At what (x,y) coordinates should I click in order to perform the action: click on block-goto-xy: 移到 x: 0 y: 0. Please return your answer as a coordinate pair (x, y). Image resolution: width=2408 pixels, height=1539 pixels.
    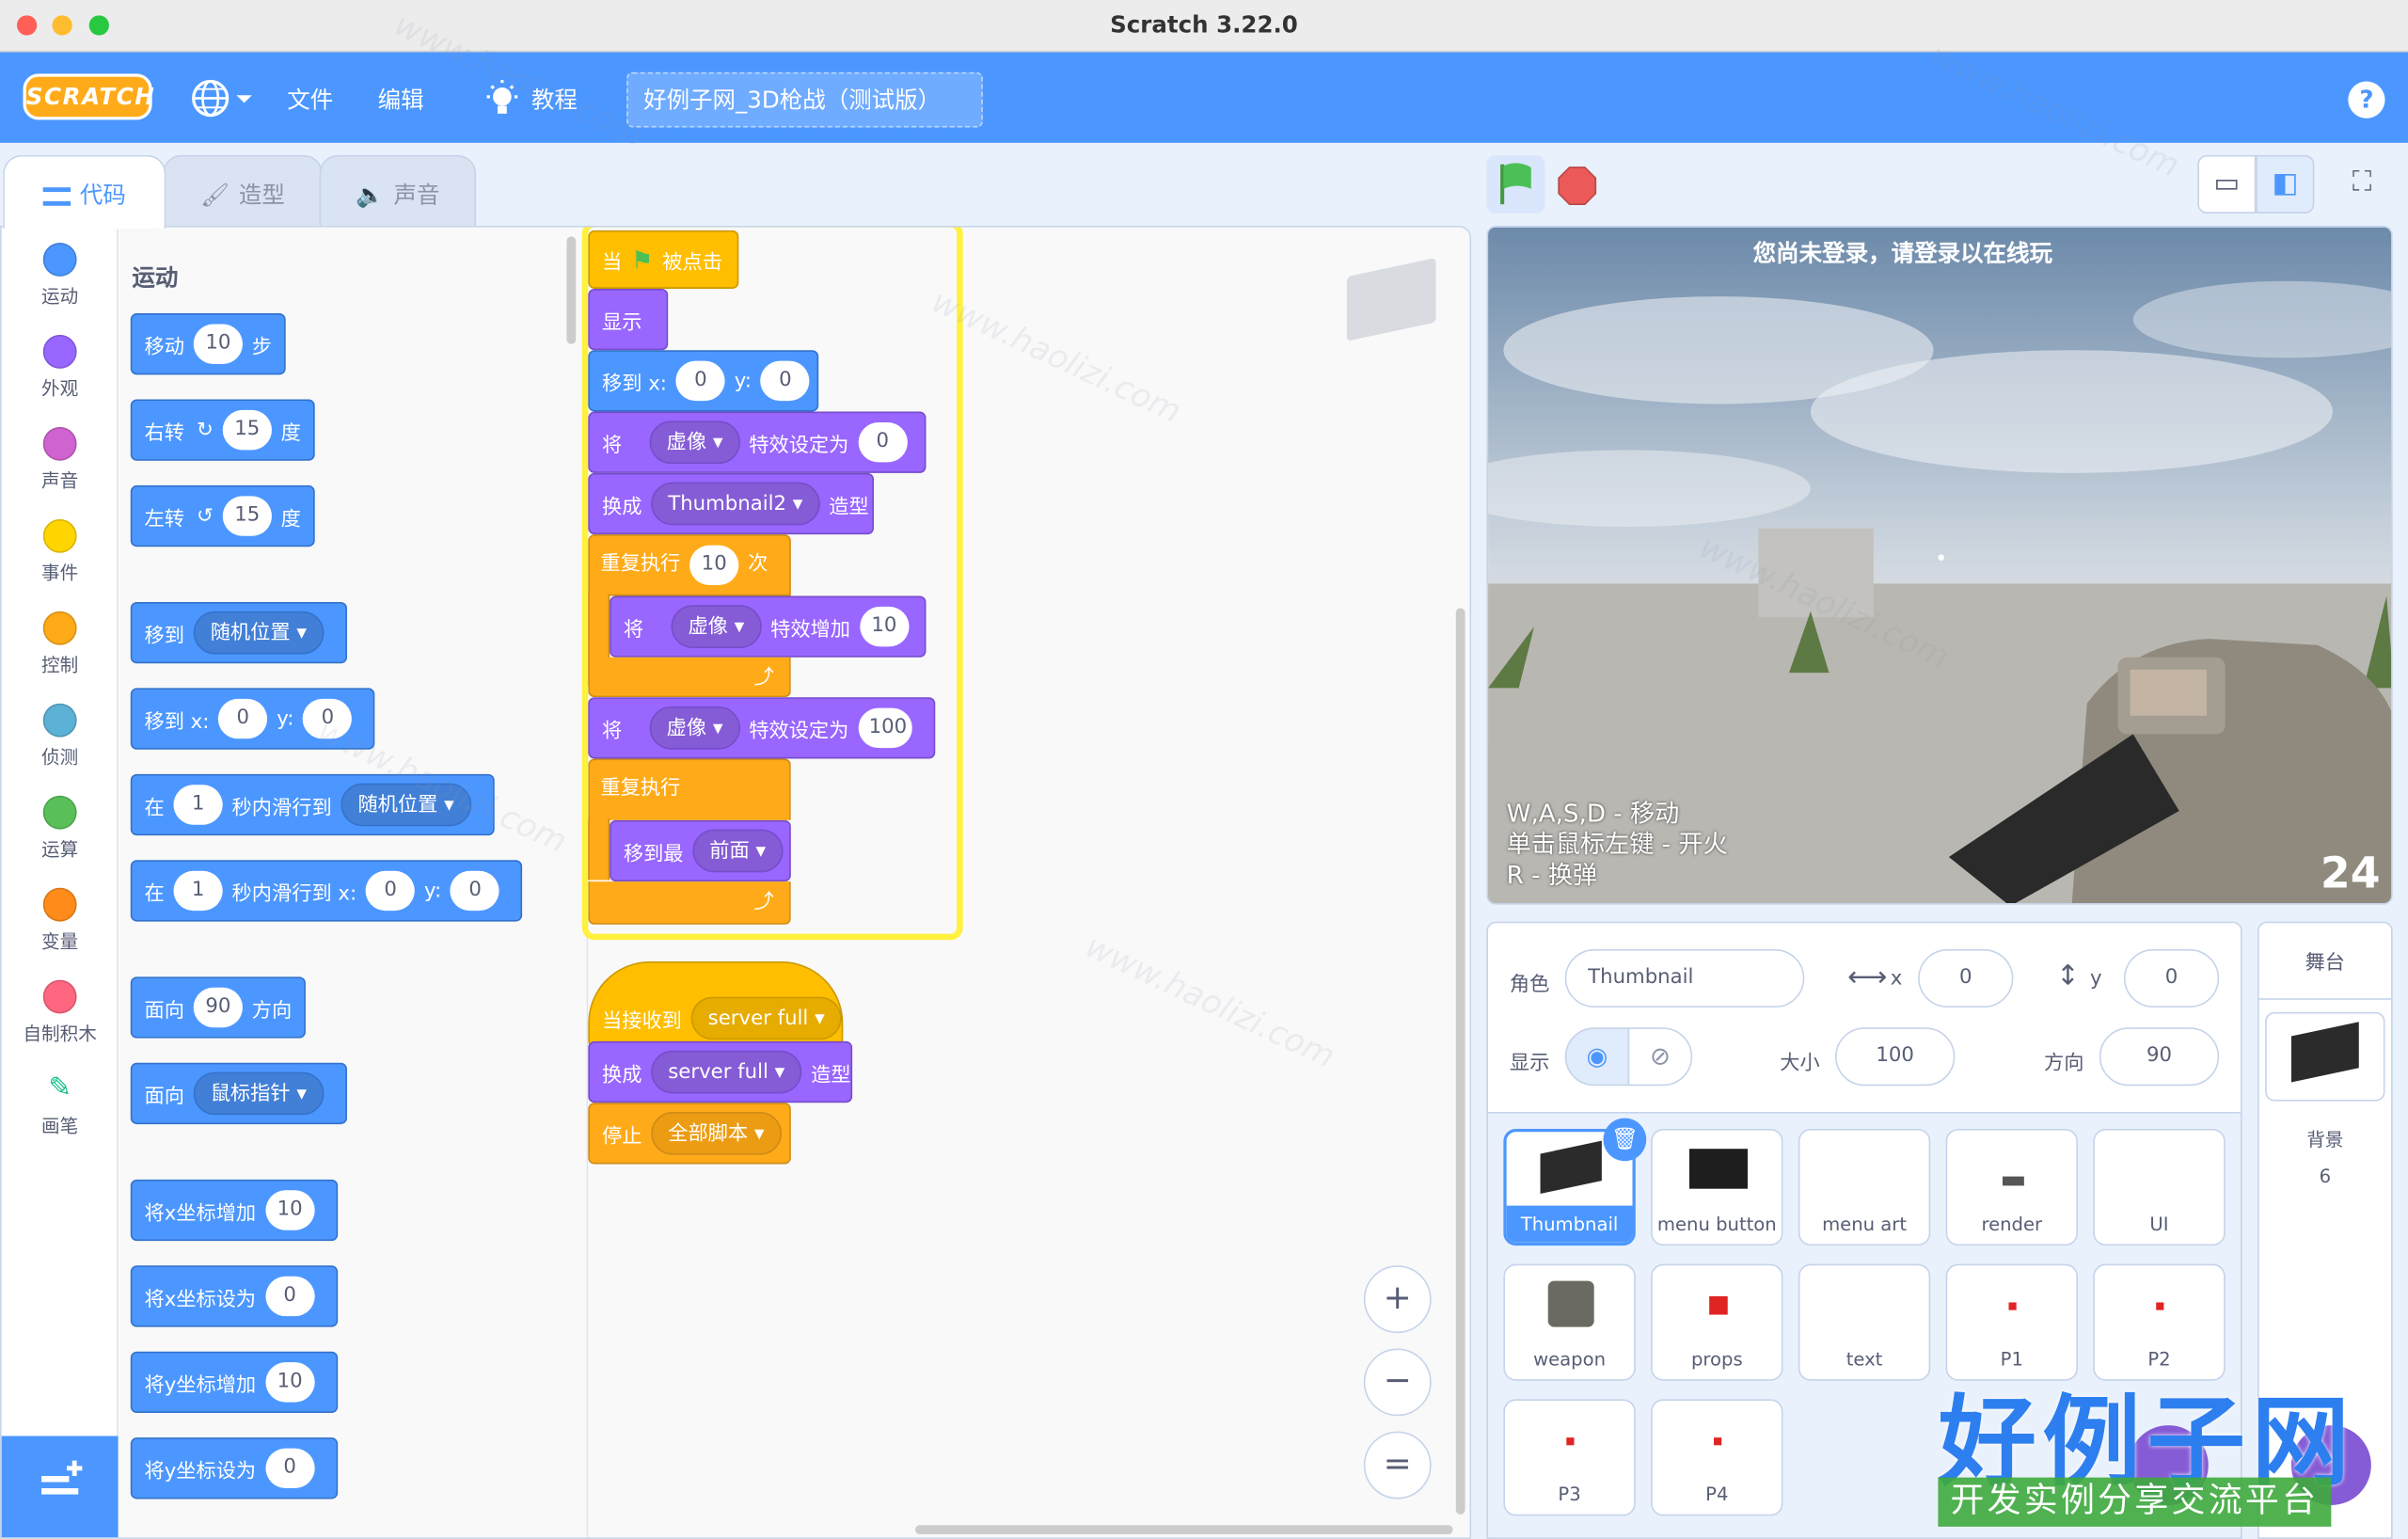
    Looking at the image, I should click on (703, 381).